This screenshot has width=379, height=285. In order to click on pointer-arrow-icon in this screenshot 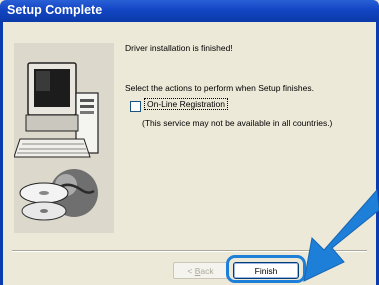, I will do `click(341, 235)`.